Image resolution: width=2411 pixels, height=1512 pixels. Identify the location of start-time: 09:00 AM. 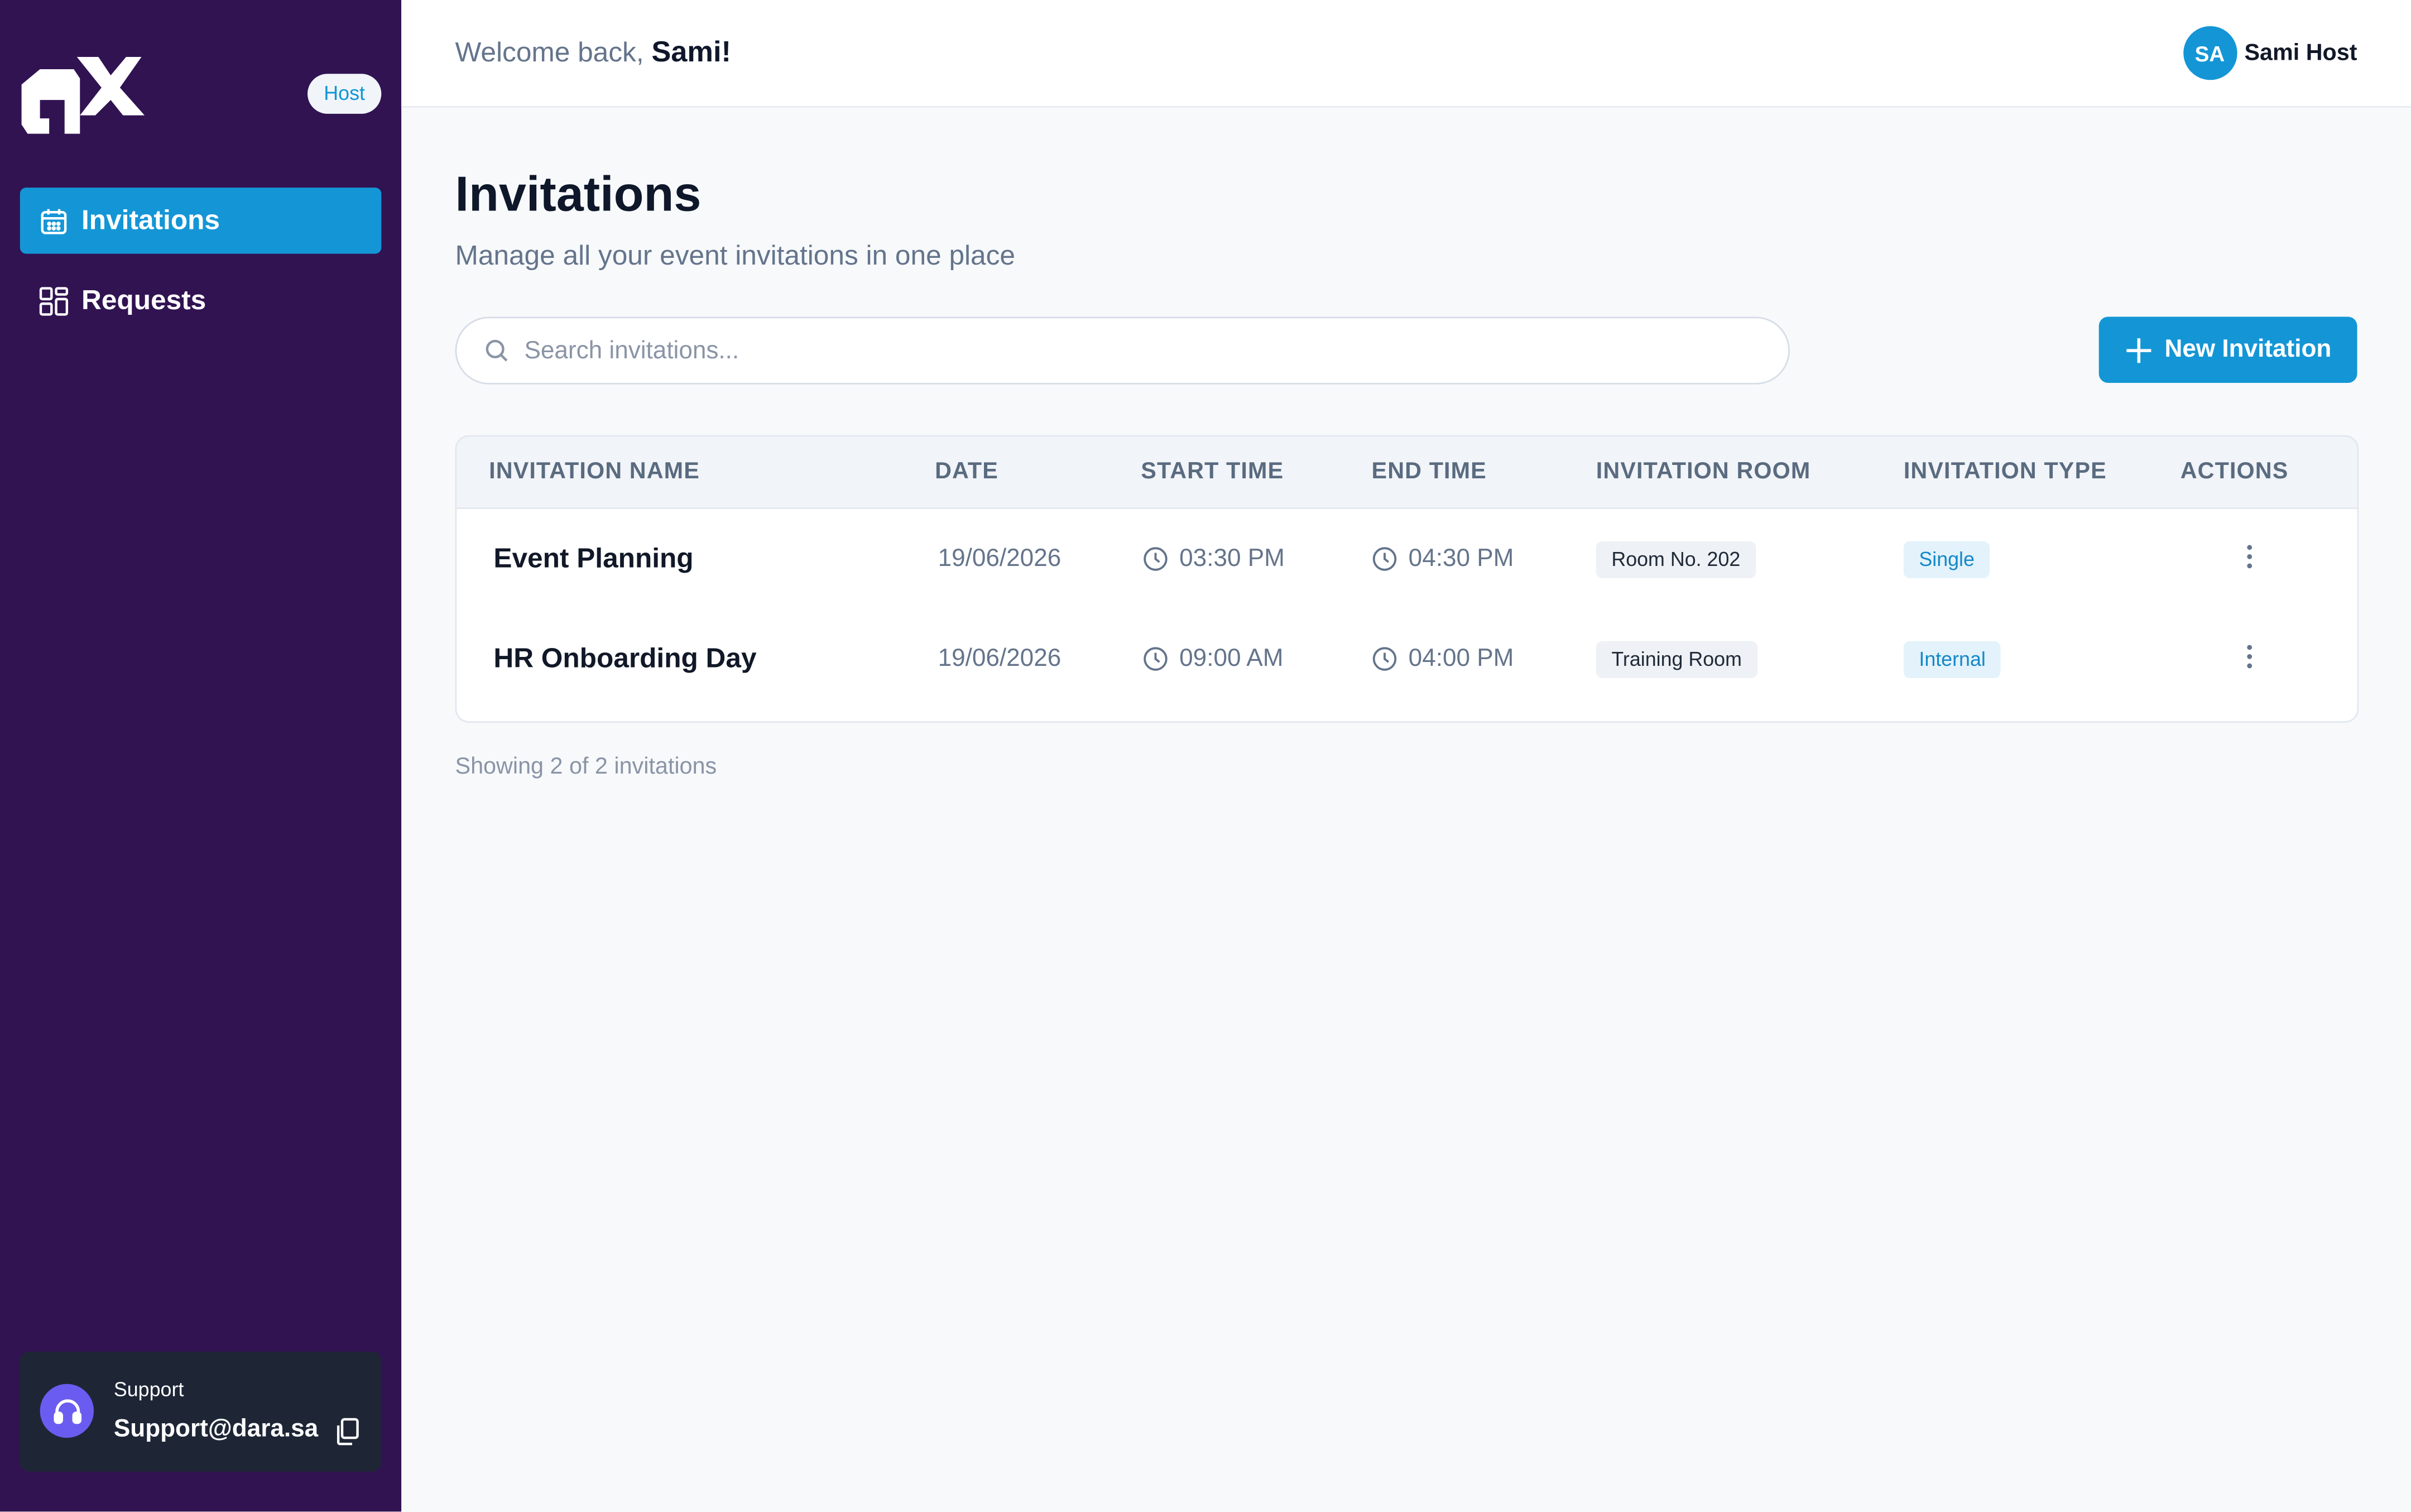
(1212, 659).